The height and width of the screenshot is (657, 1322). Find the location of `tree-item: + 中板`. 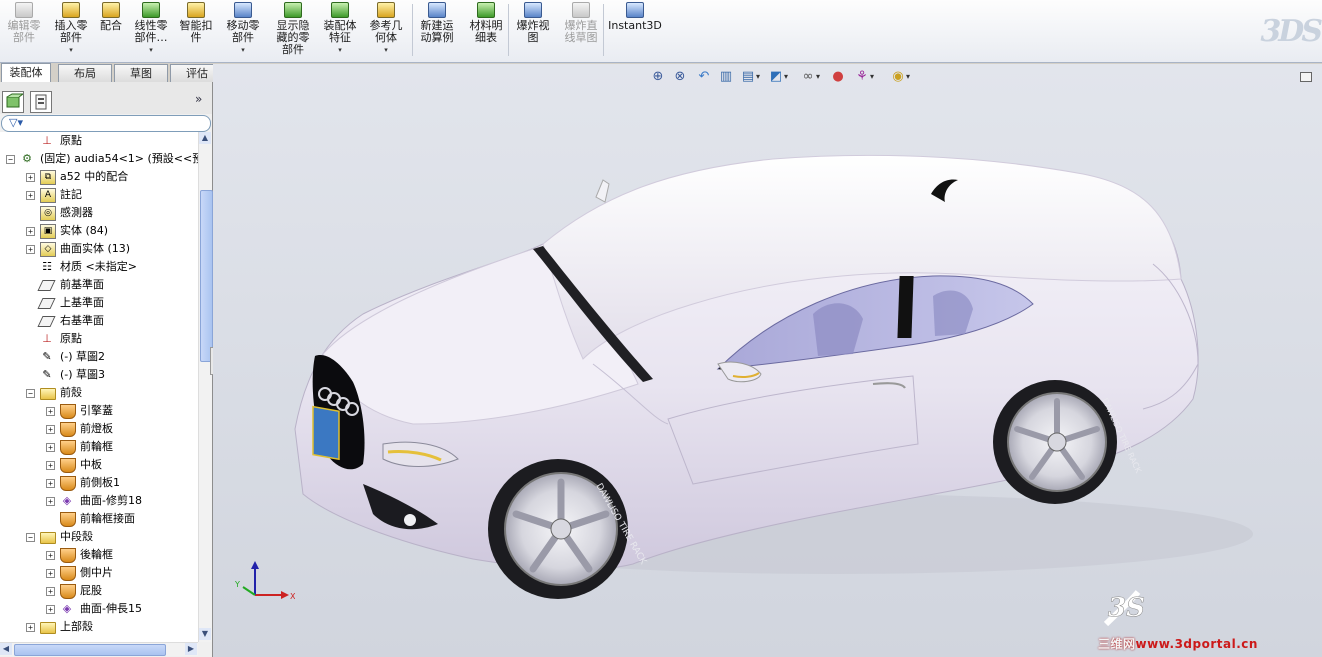

tree-item: + 中板 is located at coordinates (99, 465).